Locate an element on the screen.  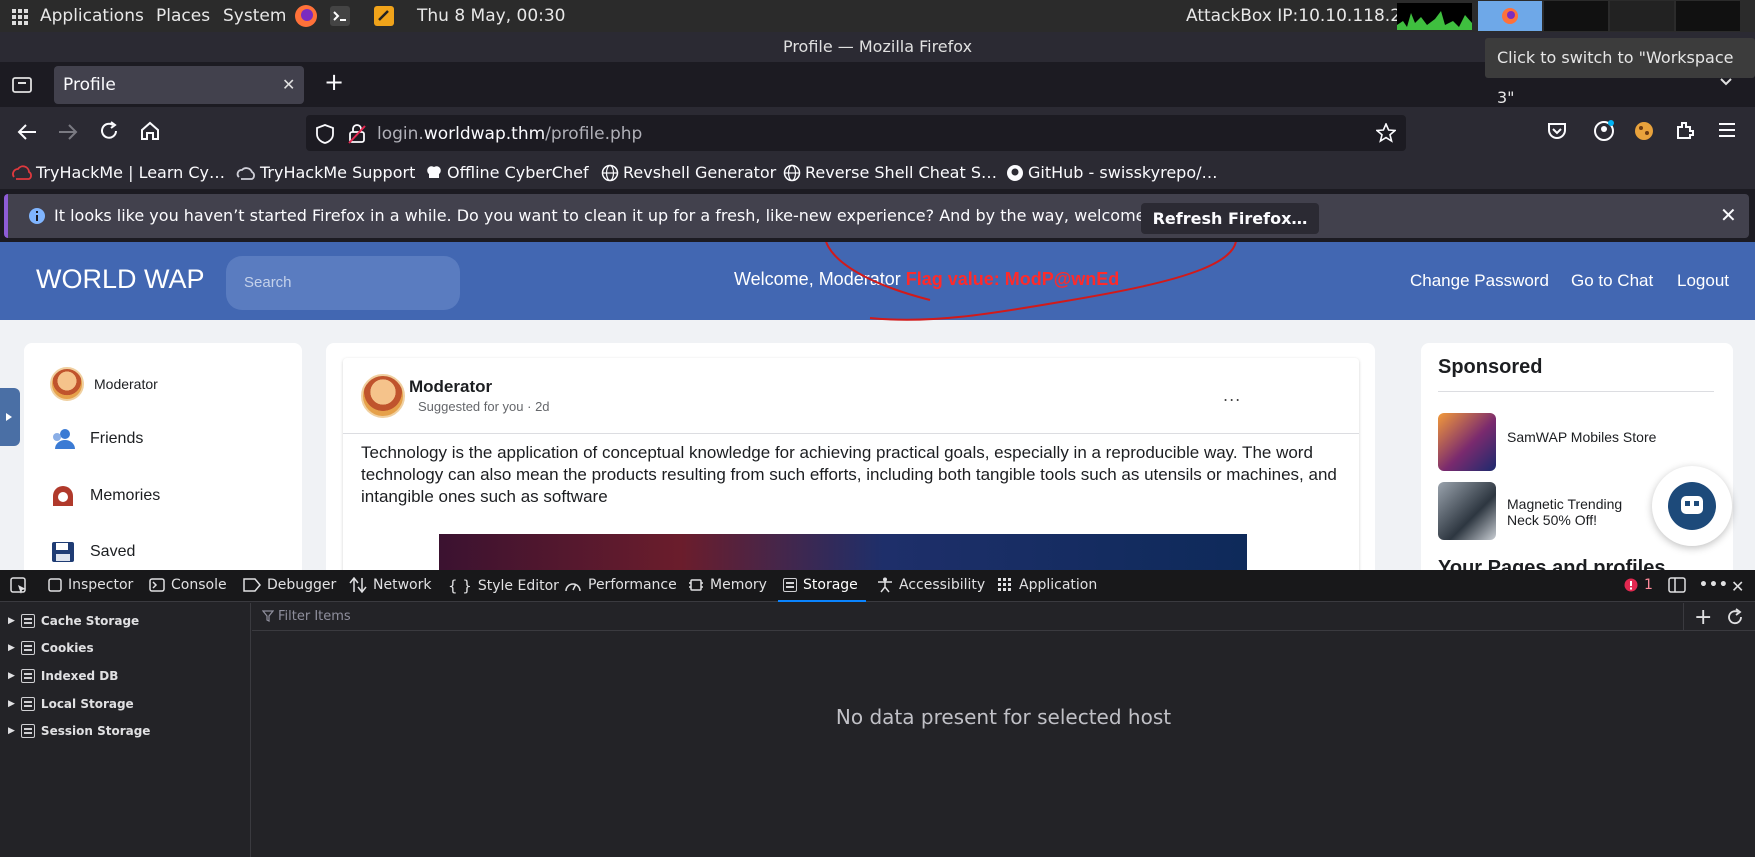
bookmark-star-icon is located at coordinates (1386, 133).